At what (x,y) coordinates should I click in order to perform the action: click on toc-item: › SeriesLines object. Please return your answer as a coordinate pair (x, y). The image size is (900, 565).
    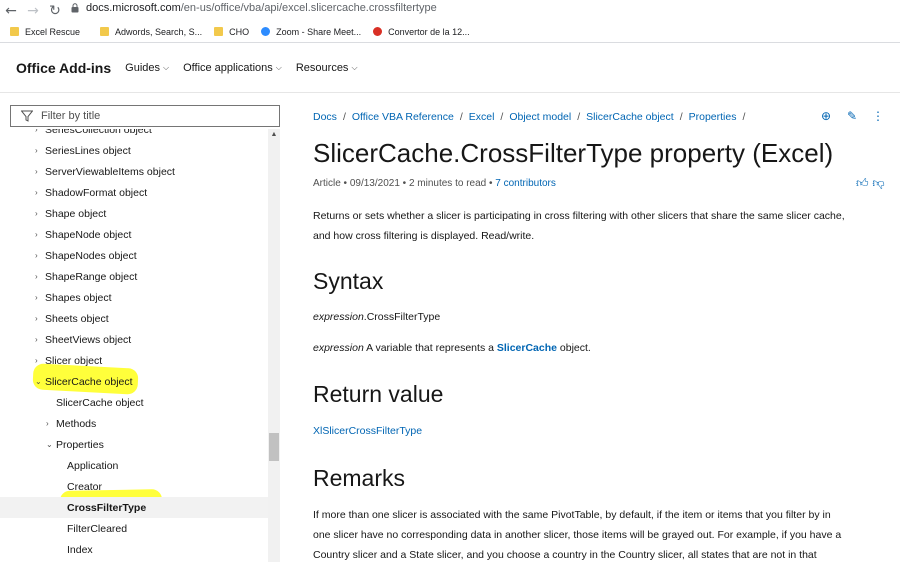
    Looking at the image, I should click on (83, 150).